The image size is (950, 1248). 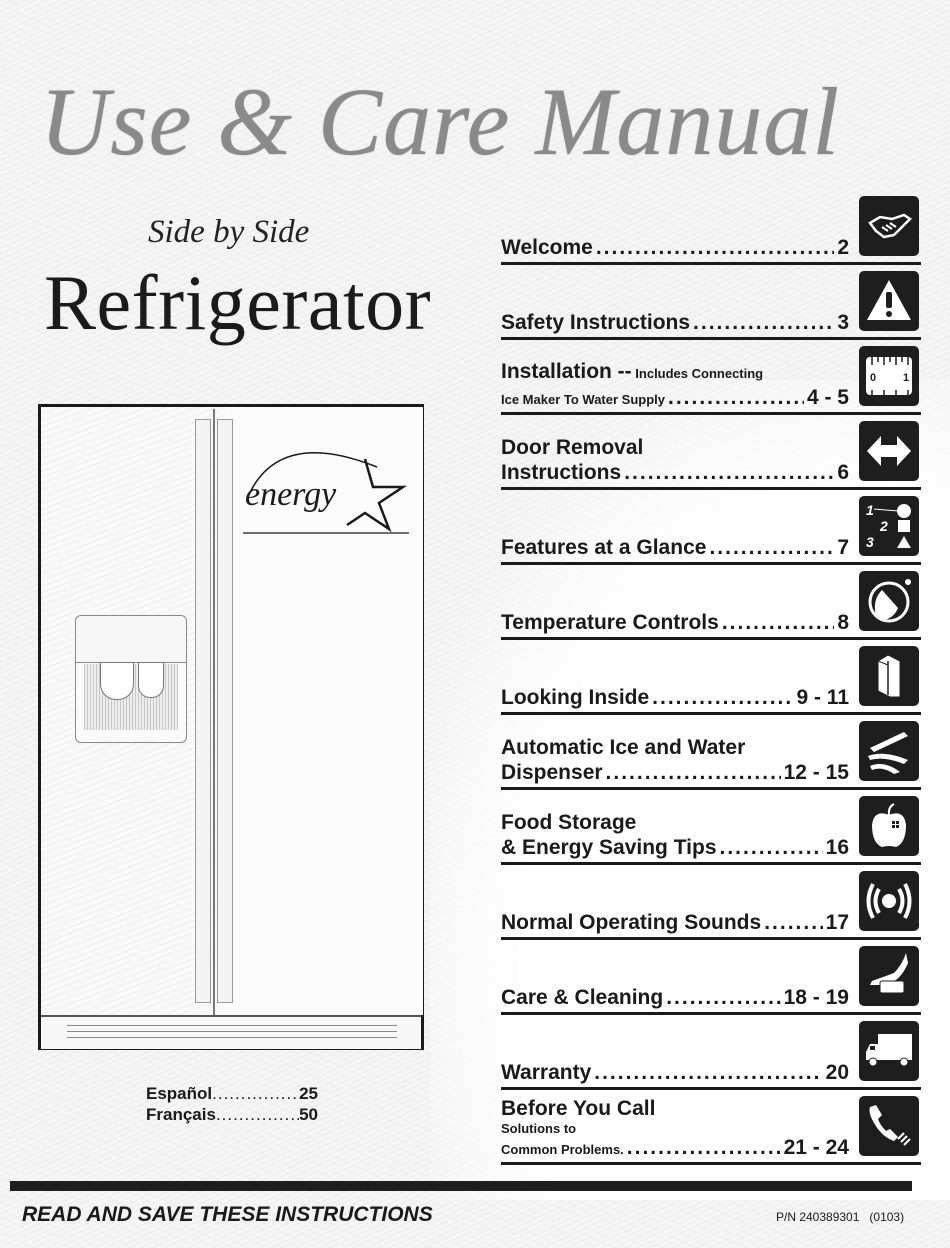 What do you see at coordinates (889, 1051) in the screenshot?
I see `service-truck-icon` at bounding box center [889, 1051].